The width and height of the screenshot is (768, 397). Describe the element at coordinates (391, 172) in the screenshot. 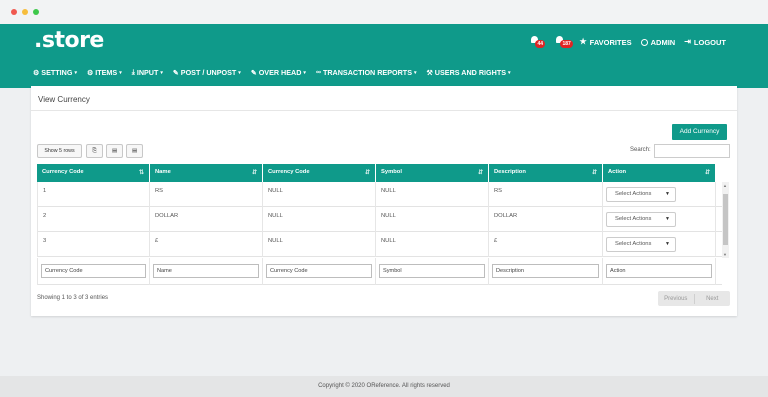

I see `column-header-label: Symbol` at that location.